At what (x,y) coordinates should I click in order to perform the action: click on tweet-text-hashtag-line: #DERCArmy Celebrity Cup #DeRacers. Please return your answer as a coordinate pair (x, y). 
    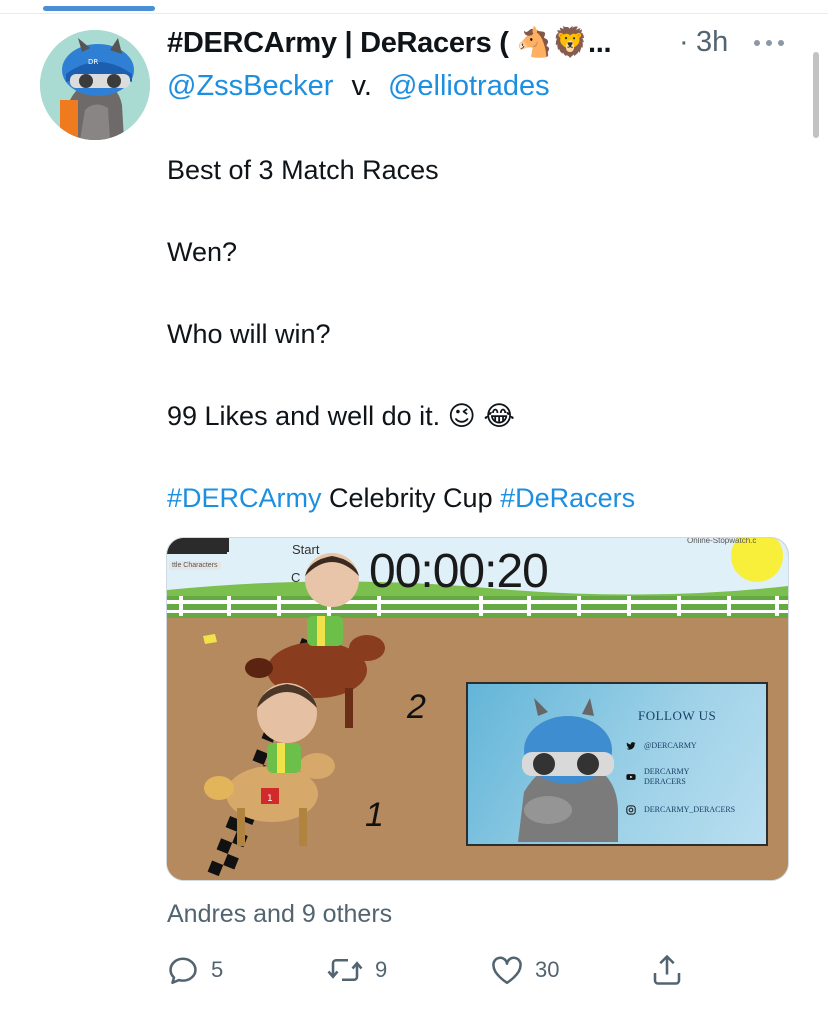
    Looking at the image, I should click on (401, 498).